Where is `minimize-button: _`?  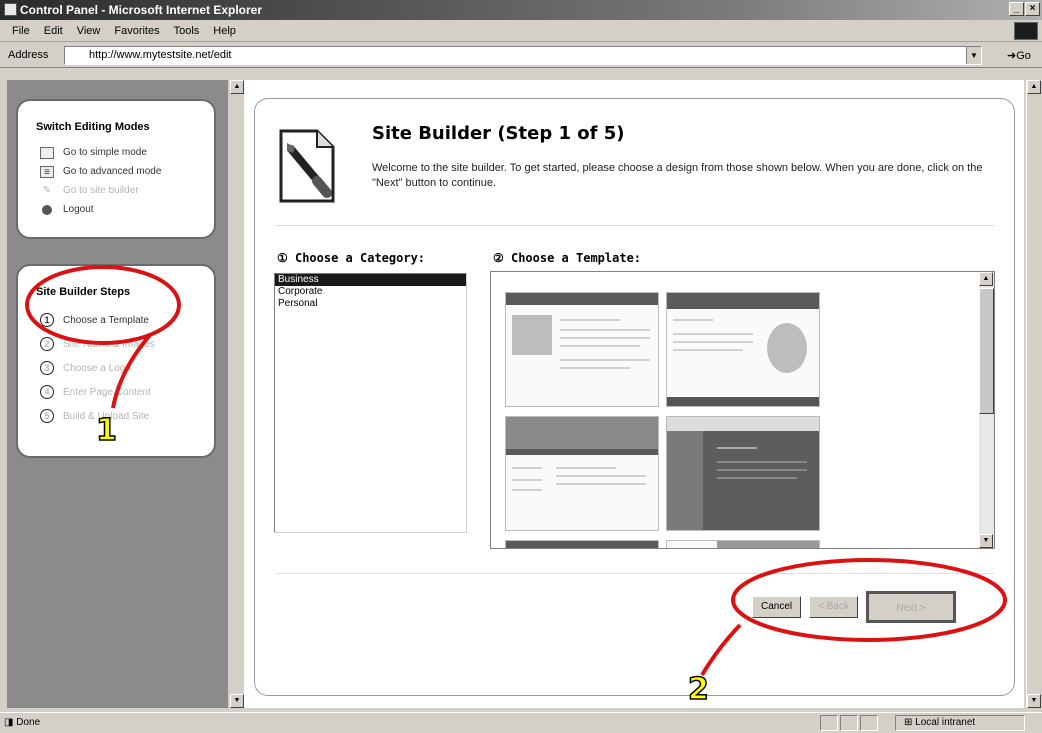 minimize-button: _ is located at coordinates (1016, 9).